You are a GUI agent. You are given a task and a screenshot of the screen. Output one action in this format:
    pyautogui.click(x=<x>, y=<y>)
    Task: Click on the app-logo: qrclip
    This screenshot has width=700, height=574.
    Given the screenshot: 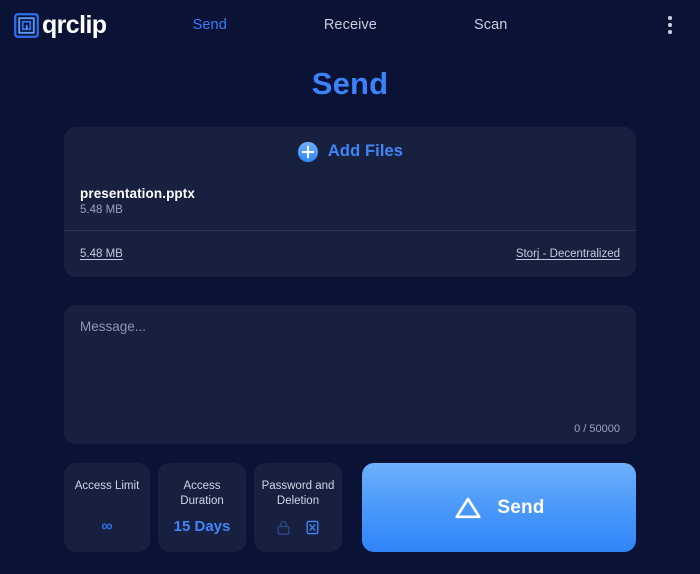 What is the action you would take?
    pyautogui.click(x=60, y=24)
    